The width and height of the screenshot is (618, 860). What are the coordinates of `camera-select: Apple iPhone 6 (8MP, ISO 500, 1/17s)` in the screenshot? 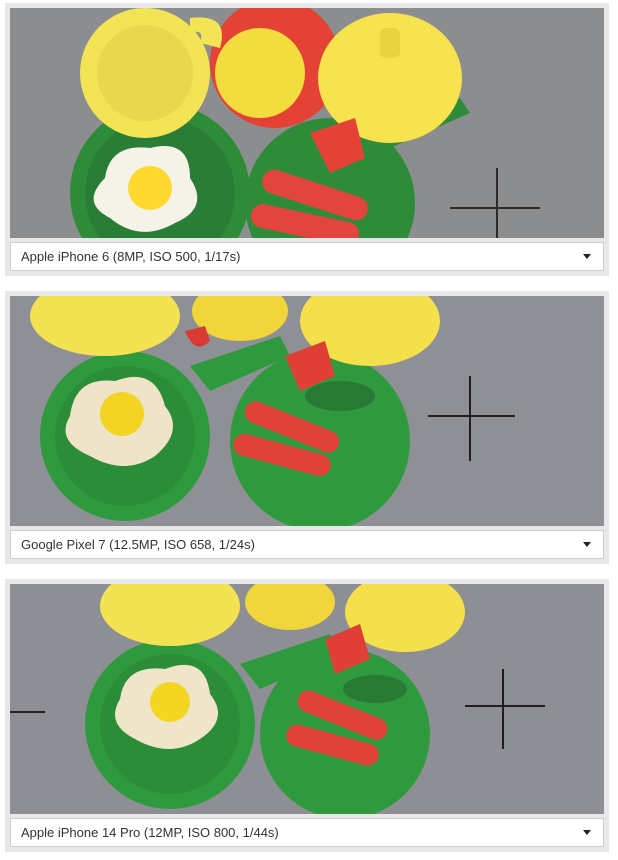 It's located at (307, 256).